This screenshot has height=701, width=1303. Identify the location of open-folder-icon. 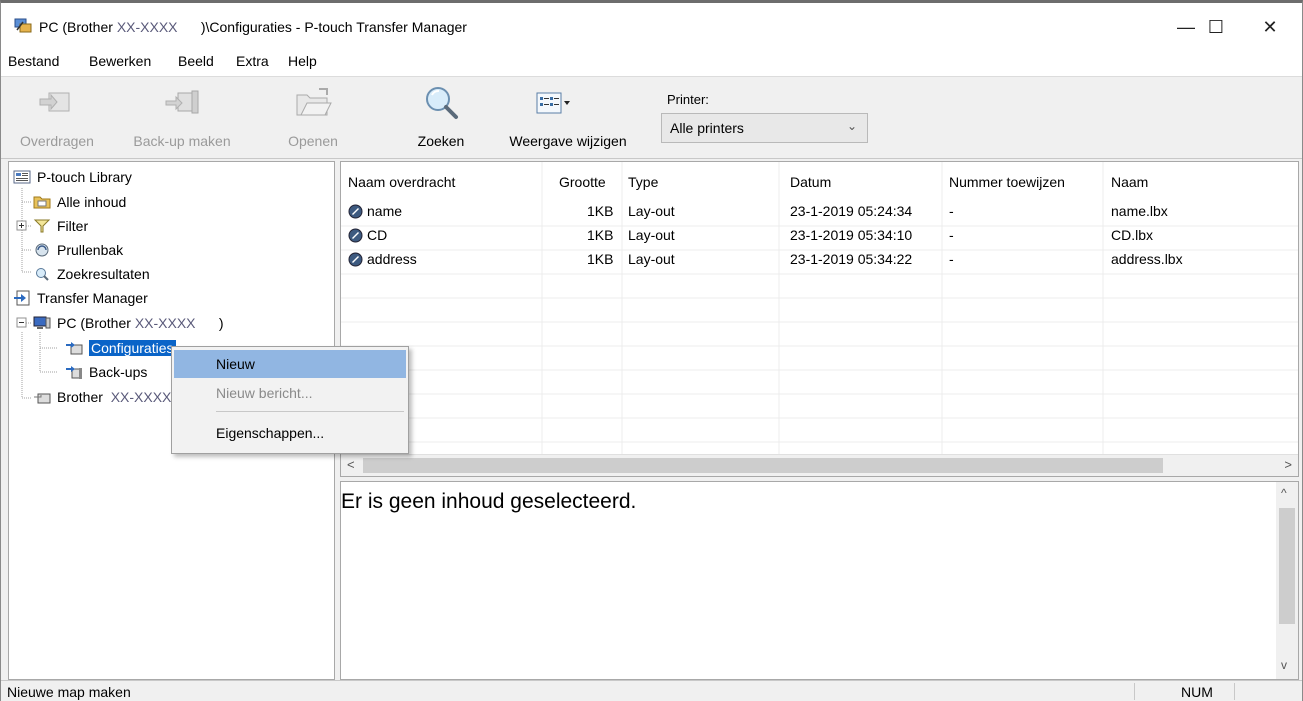
(314, 102).